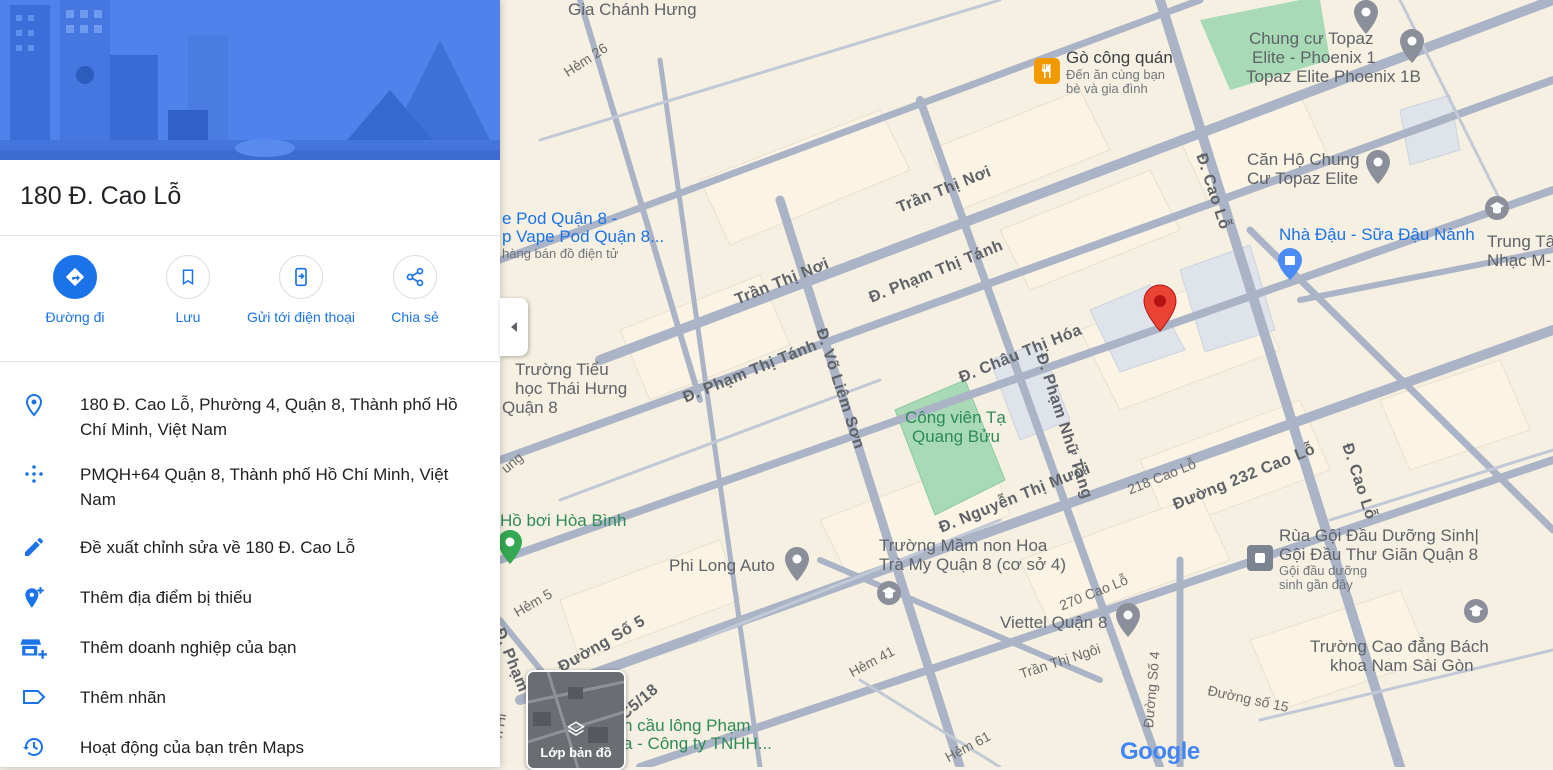 The width and height of the screenshot is (1553, 770). I want to click on layers-label: Lớp bản đồ, so click(576, 752).